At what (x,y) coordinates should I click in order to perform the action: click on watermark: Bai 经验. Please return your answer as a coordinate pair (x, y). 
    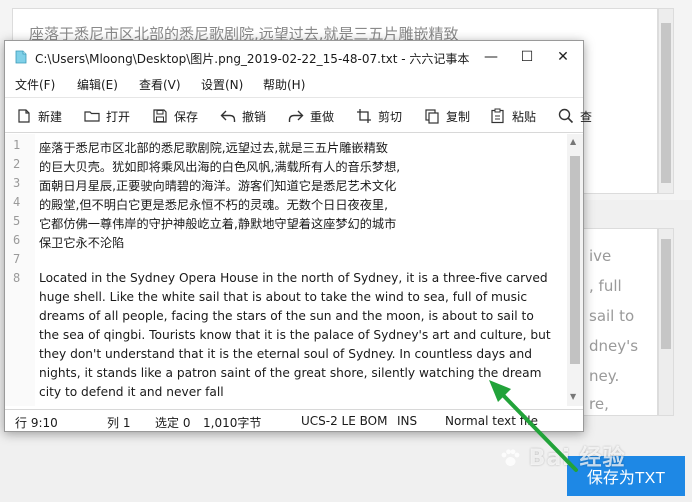
    Looking at the image, I should click on (563, 456).